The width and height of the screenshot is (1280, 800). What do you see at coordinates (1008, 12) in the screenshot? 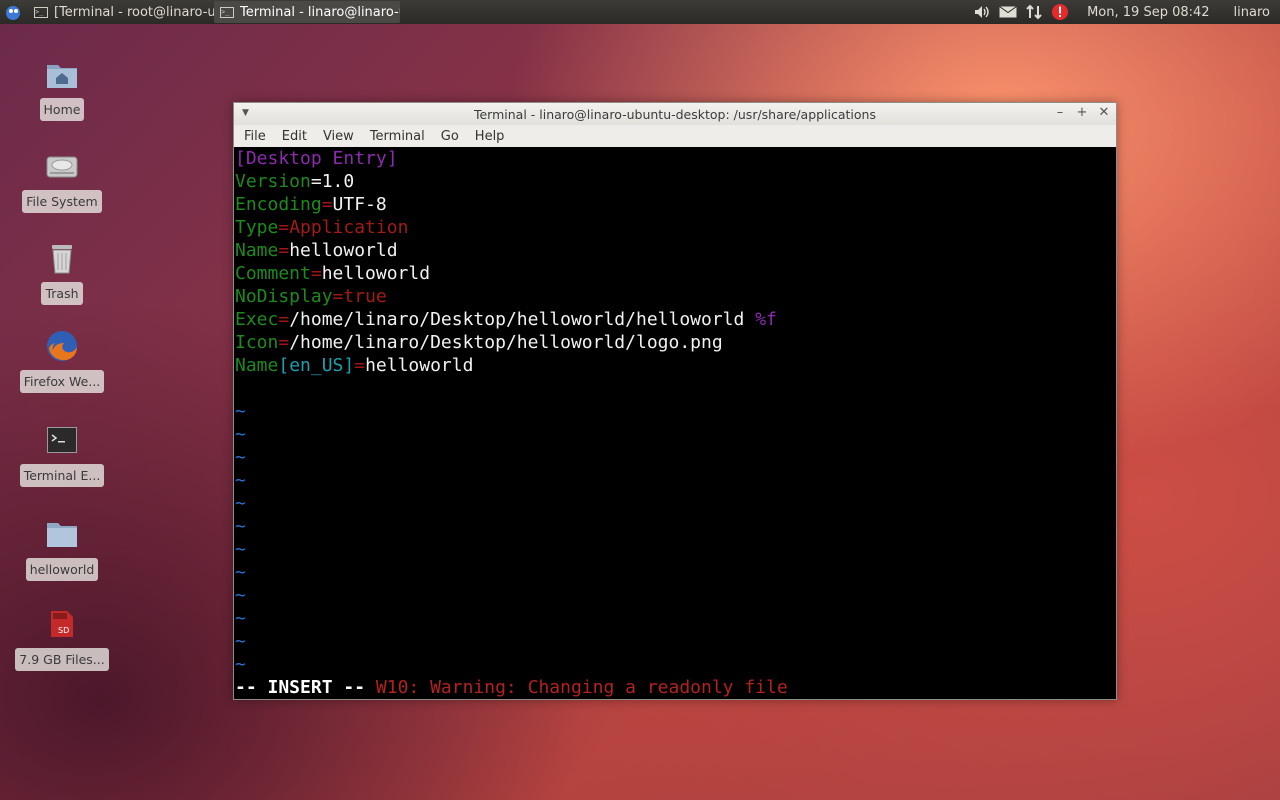
I see `mail-icon` at bounding box center [1008, 12].